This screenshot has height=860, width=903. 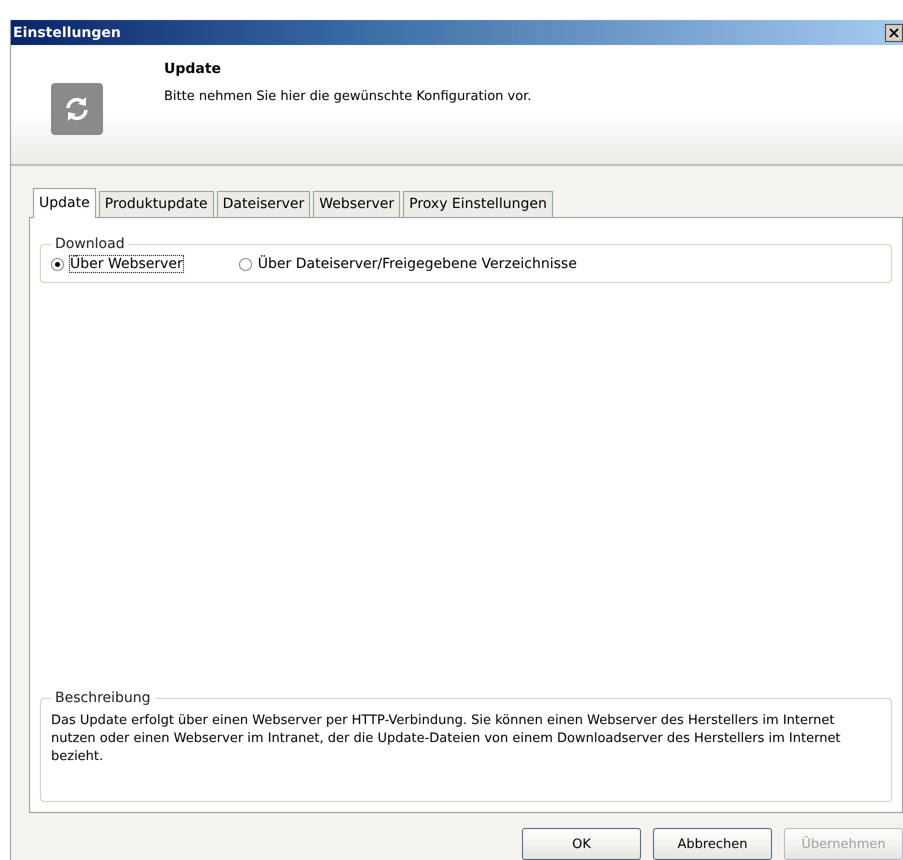 What do you see at coordinates (64, 203) in the screenshot?
I see `tab: Update` at bounding box center [64, 203].